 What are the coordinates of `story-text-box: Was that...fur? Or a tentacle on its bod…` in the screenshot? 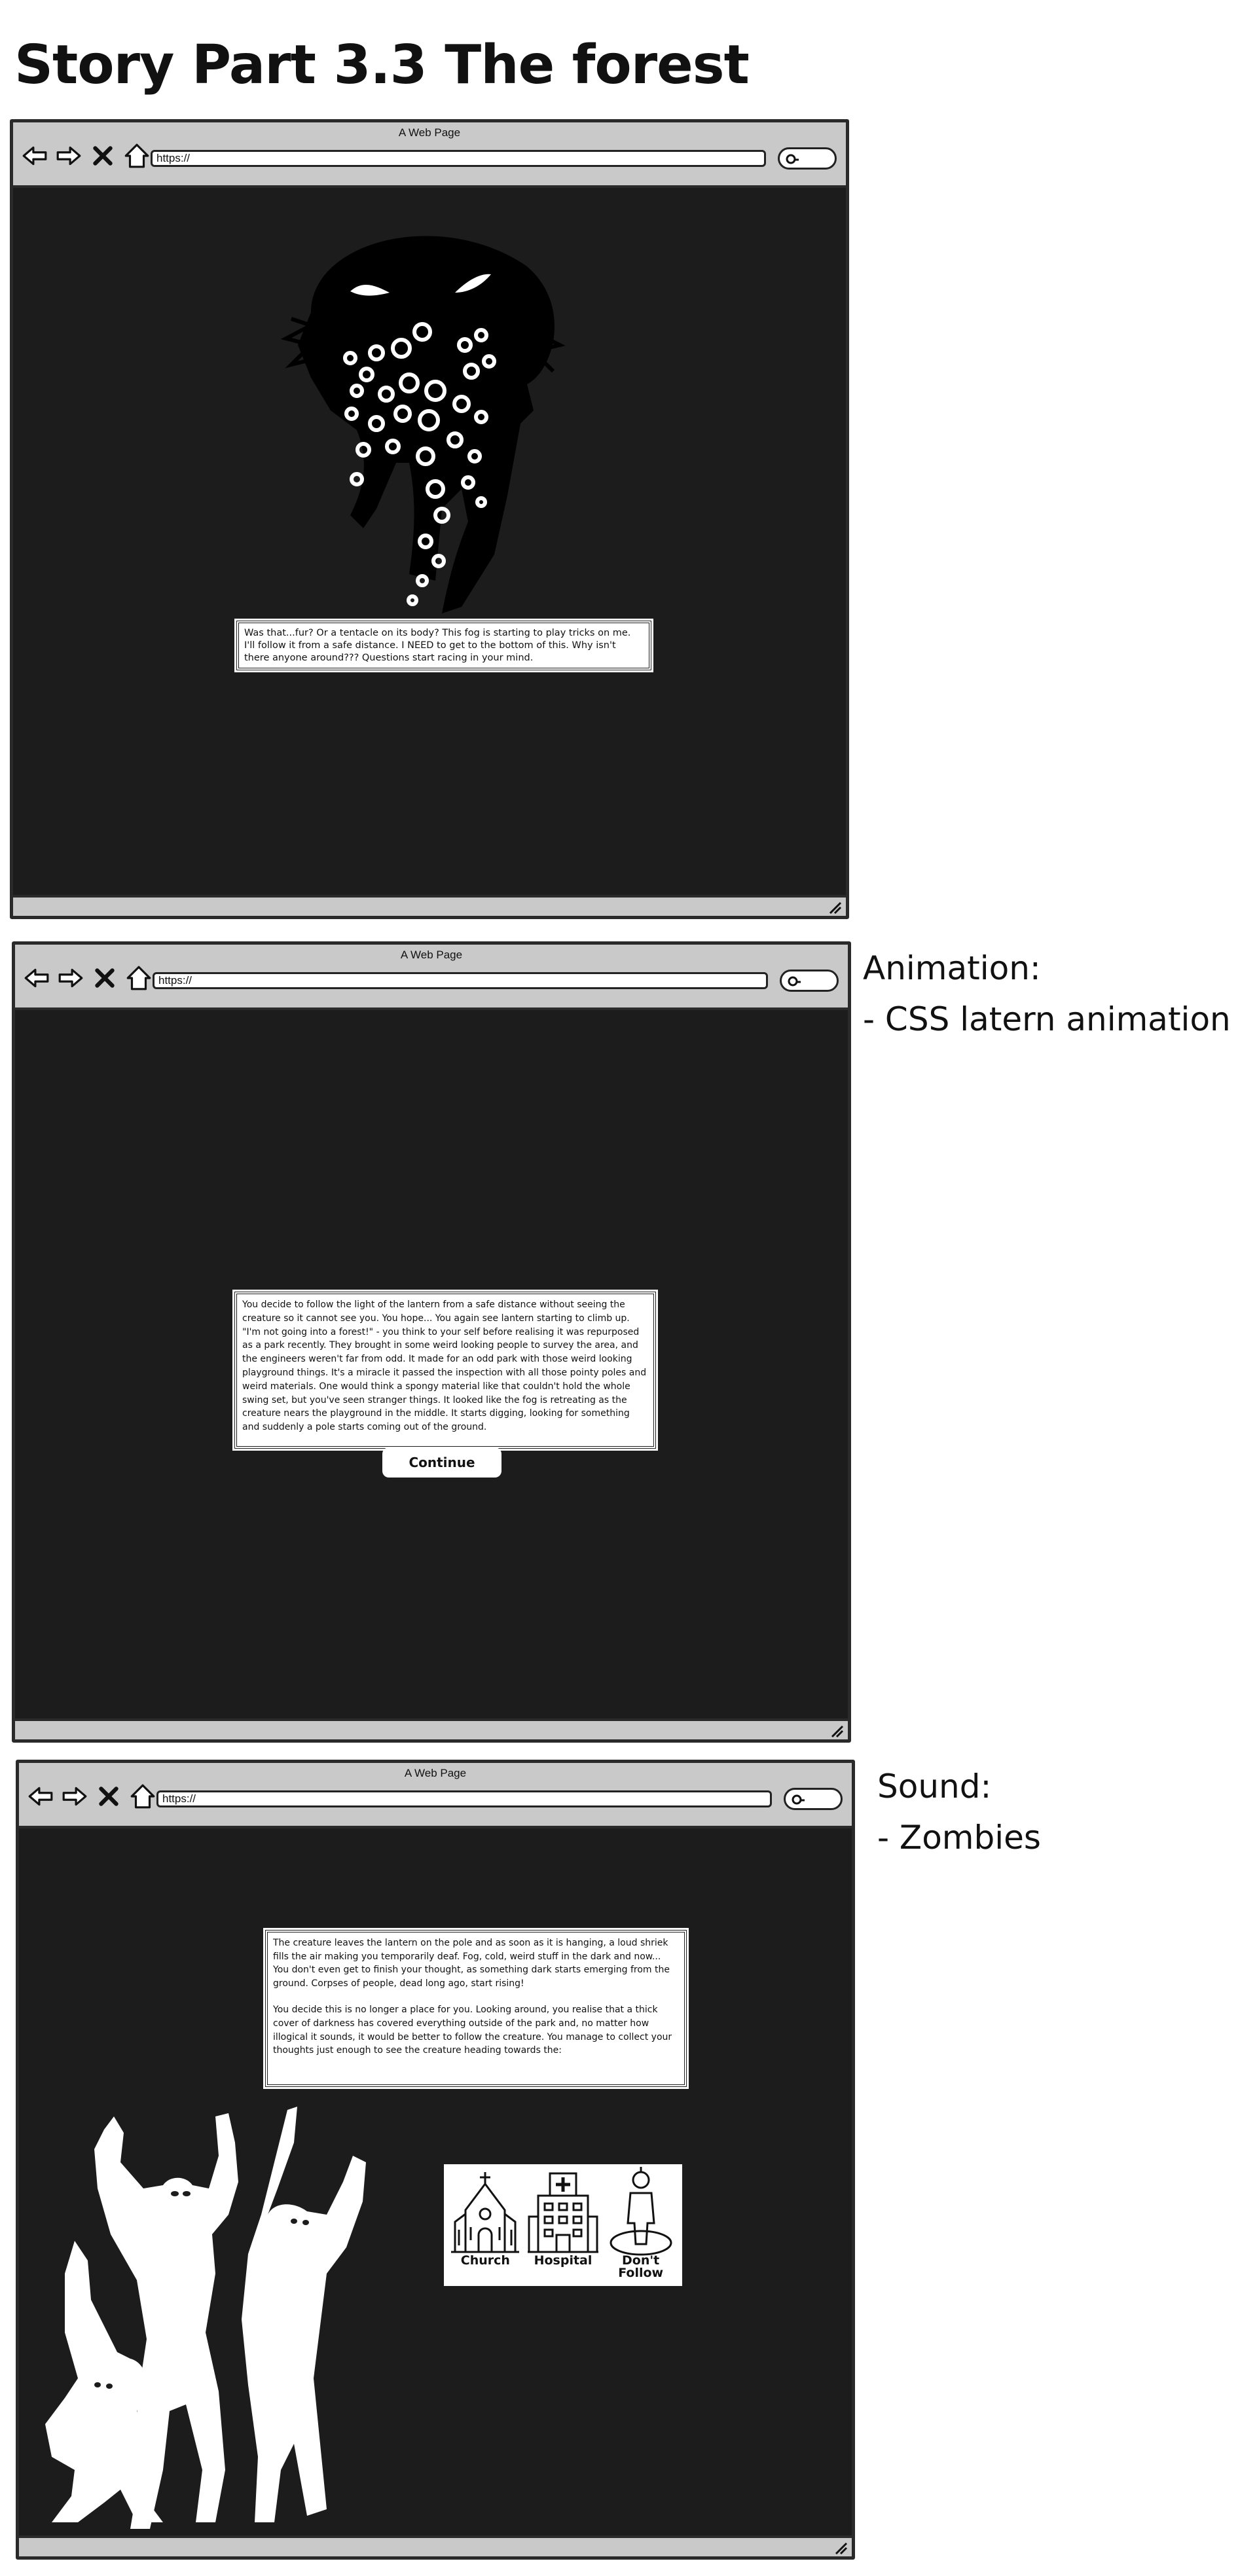 It's located at (443, 645).